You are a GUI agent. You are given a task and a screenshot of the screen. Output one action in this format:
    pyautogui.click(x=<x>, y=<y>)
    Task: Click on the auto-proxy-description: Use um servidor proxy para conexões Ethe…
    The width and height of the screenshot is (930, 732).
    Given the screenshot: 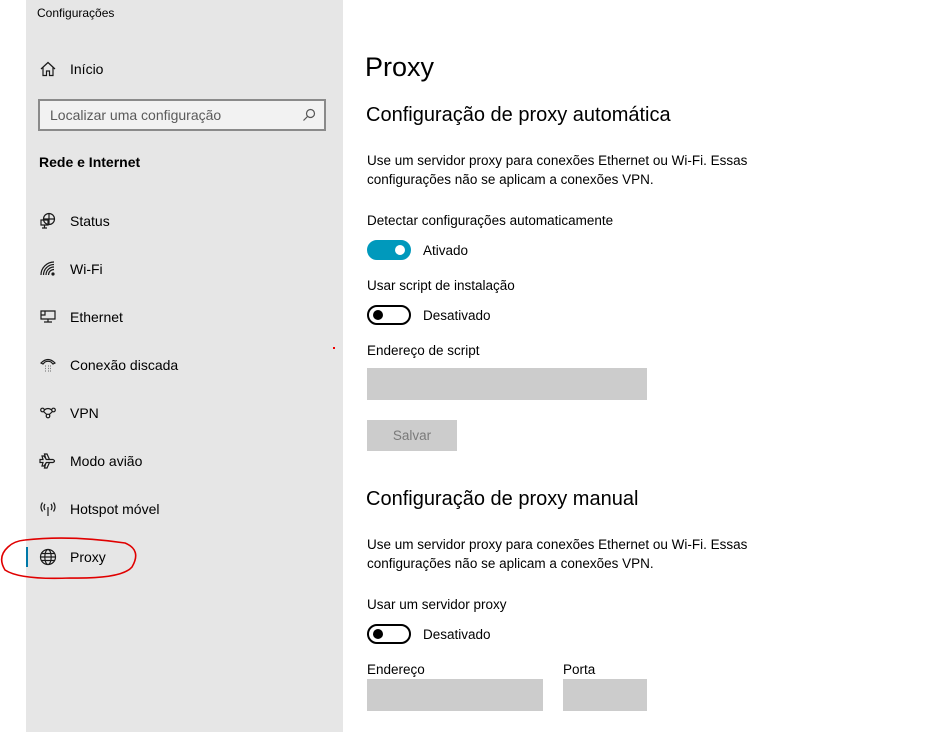 What is the action you would take?
    pyautogui.click(x=557, y=170)
    